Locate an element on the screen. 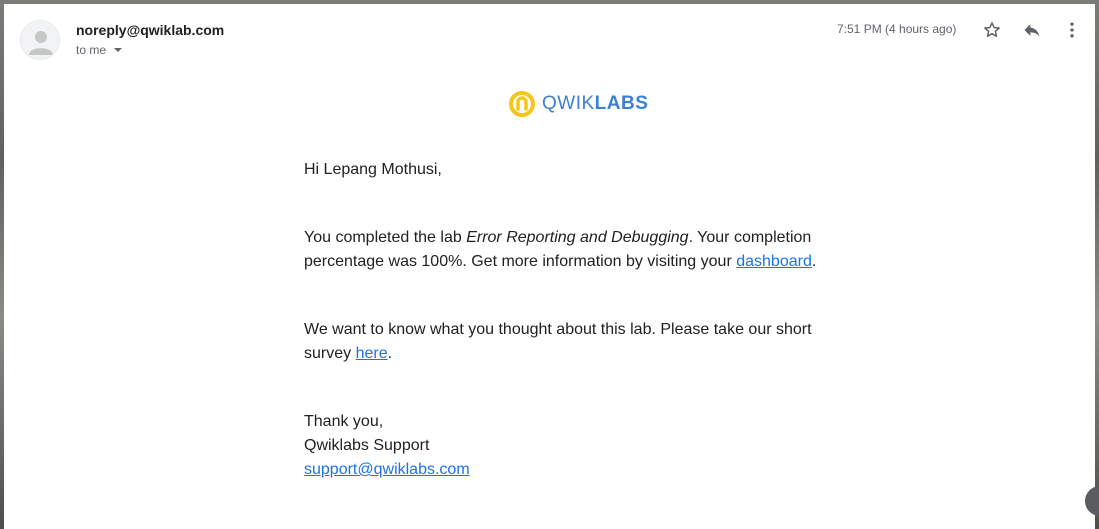 This screenshot has height=529, width=1099. survey-text-end: . is located at coordinates (390, 353).